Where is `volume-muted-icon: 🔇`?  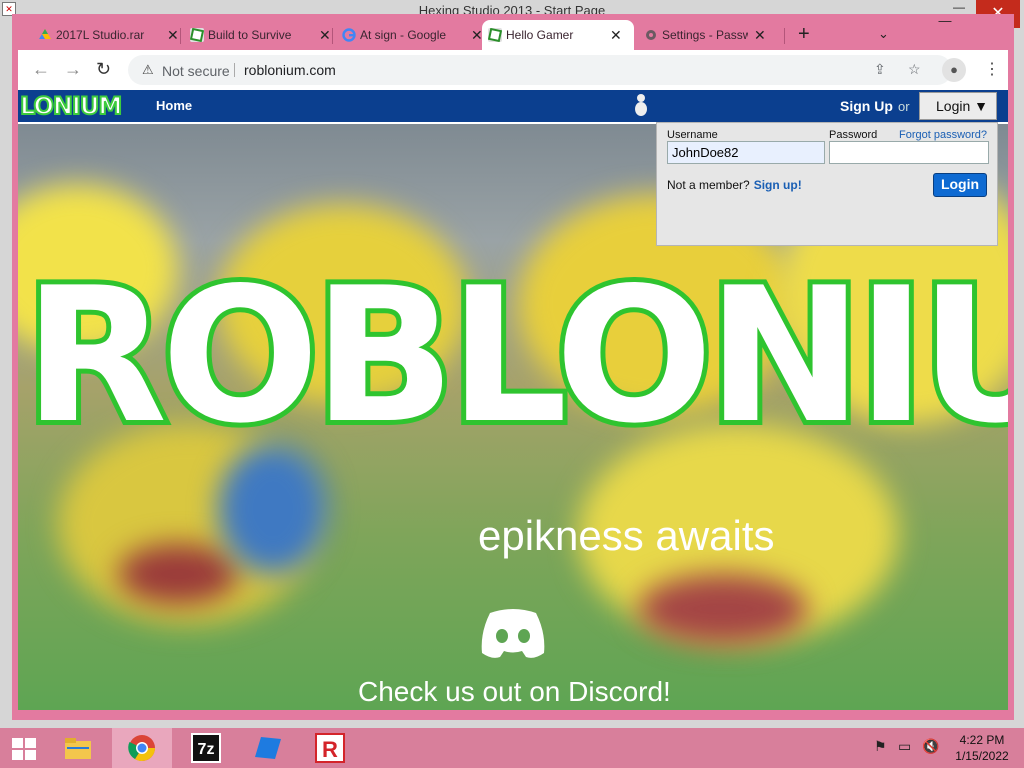
volume-muted-icon: 🔇 is located at coordinates (930, 746).